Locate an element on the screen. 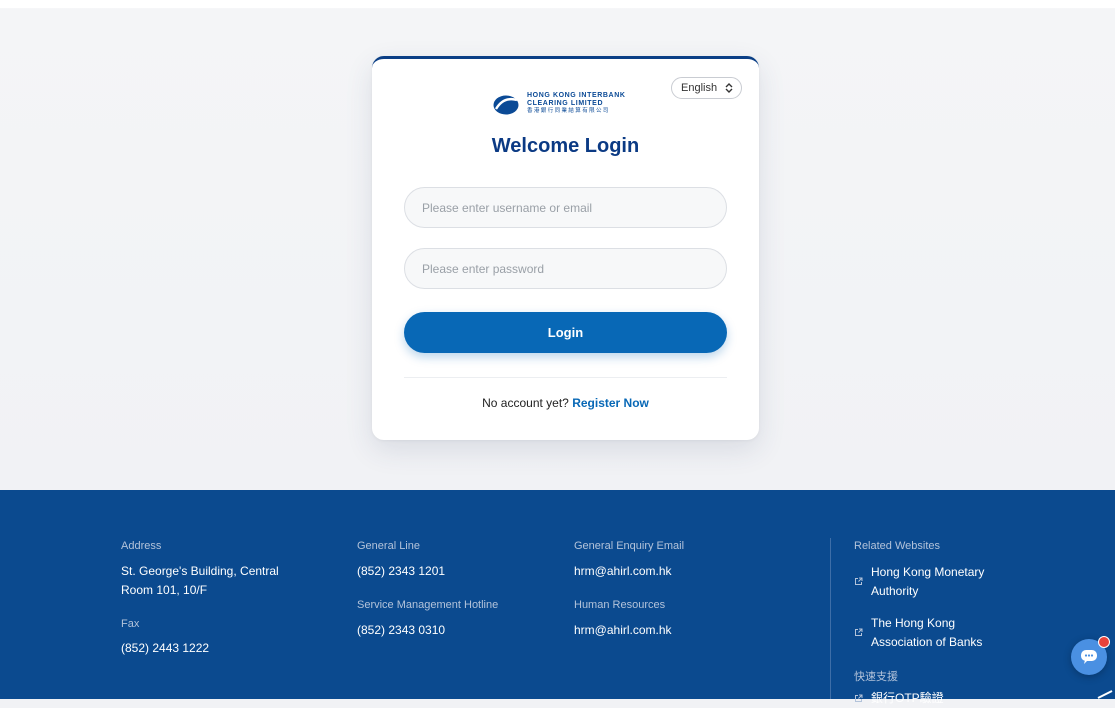  logo-line-1: HONG KONG INTERBANK is located at coordinates (576, 95).